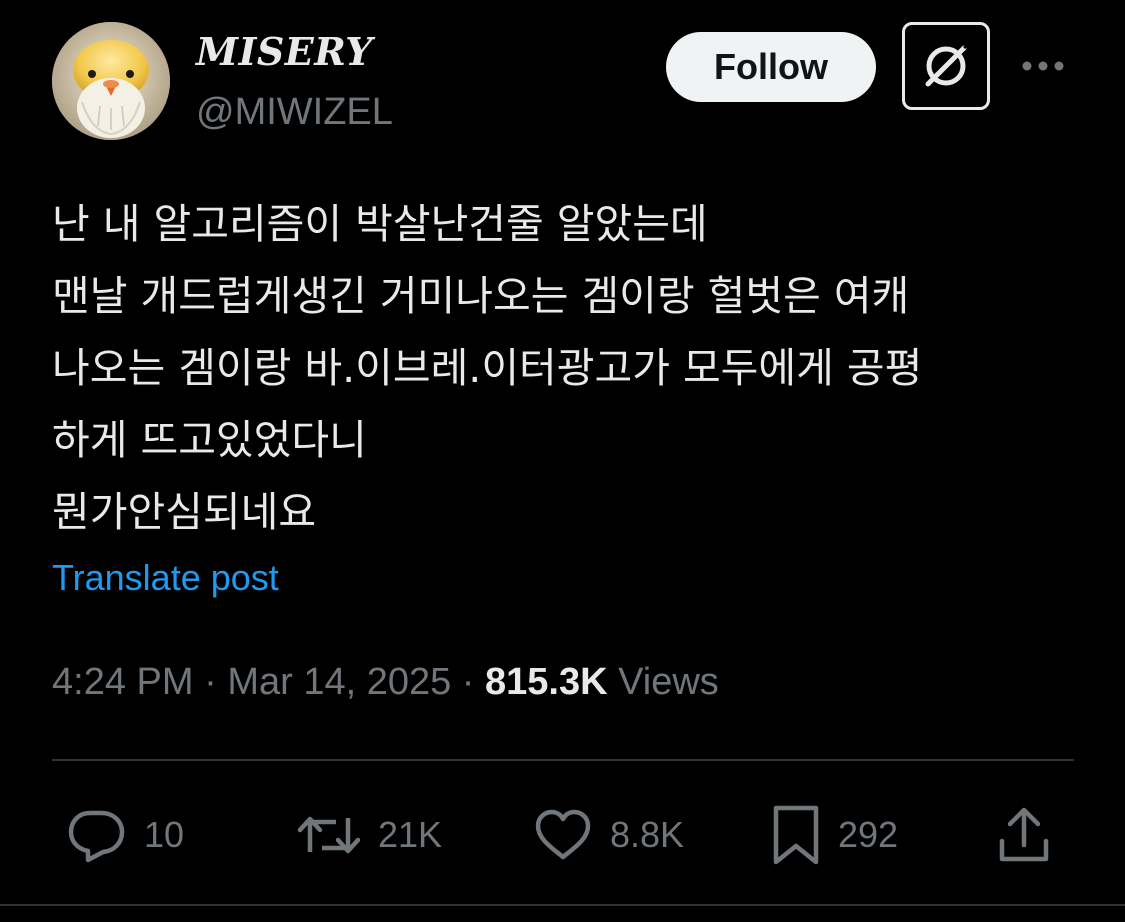 The image size is (1125, 922). I want to click on user-handle: @MIWIZEL, so click(294, 112).